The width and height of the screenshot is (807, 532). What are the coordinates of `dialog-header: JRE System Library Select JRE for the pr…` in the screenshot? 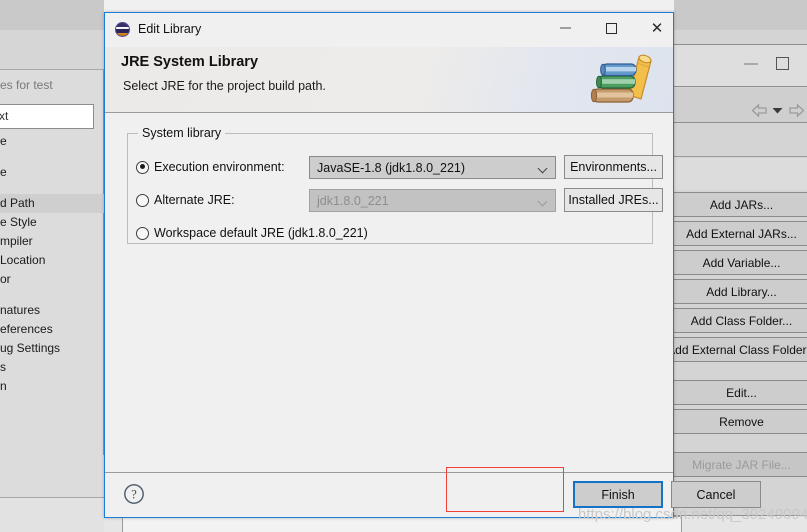 It's located at (389, 80).